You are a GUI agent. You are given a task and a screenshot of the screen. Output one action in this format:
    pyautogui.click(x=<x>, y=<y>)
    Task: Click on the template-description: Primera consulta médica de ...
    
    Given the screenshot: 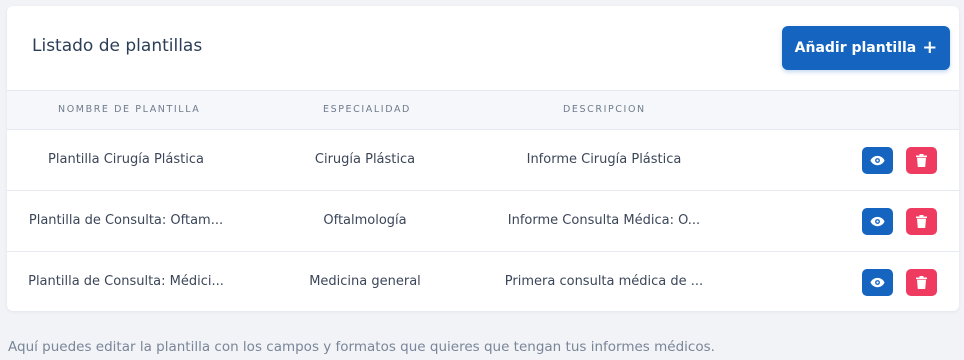 What is the action you would take?
    pyautogui.click(x=604, y=281)
    